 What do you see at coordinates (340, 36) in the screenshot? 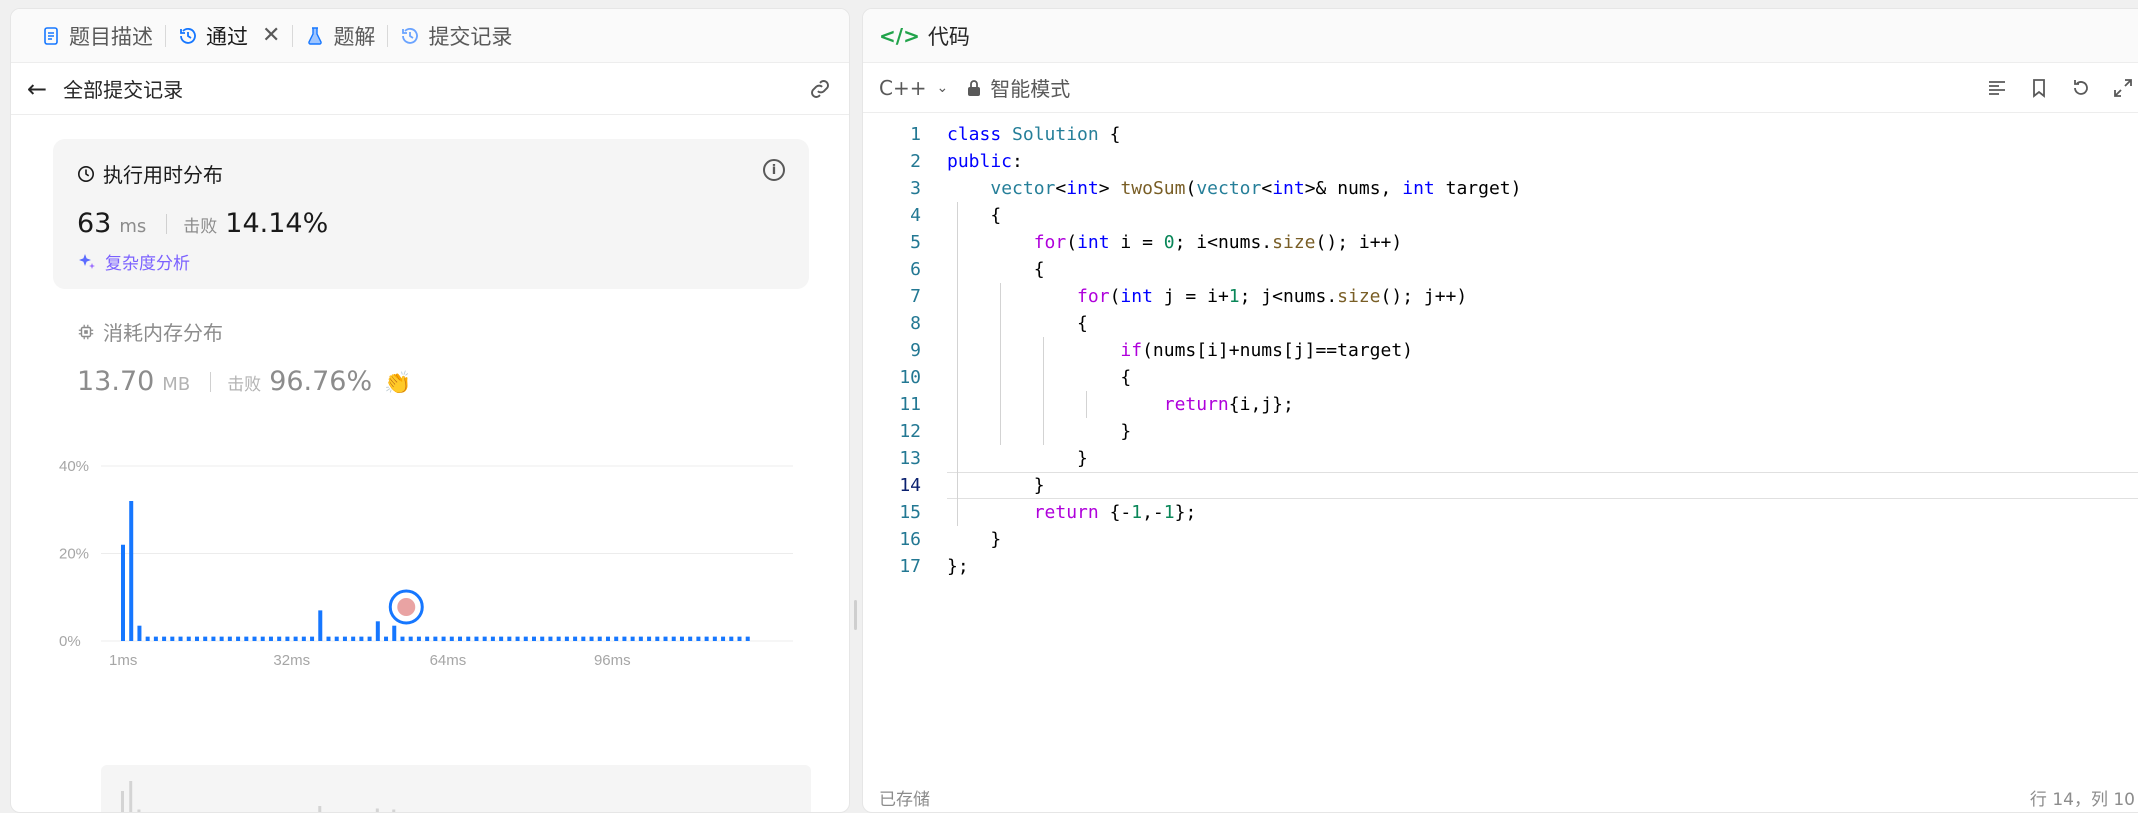
I see `tab-solutions: 题解` at bounding box center [340, 36].